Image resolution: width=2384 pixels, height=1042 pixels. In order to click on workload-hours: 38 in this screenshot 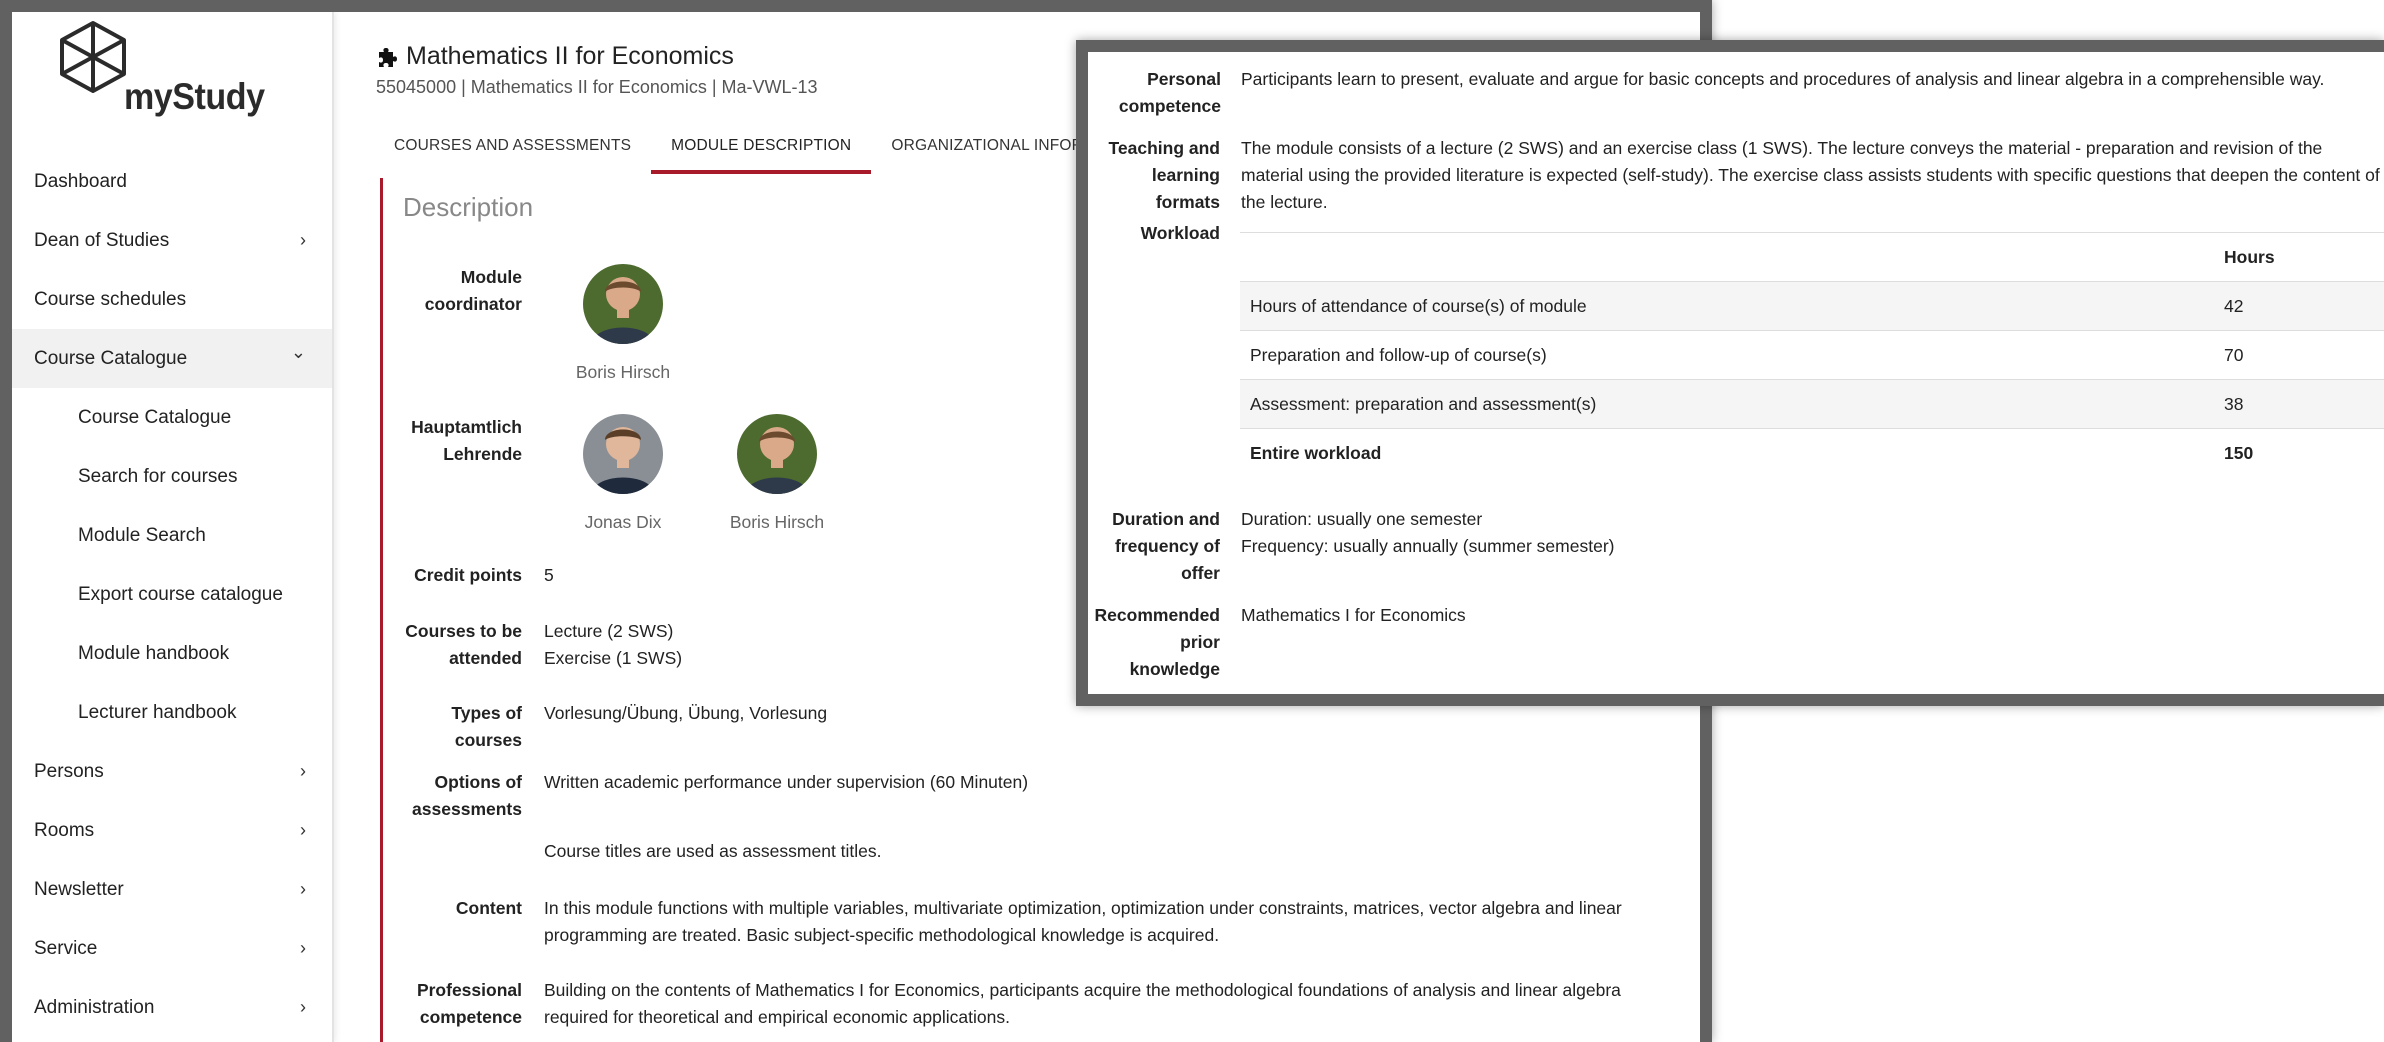, I will do `click(2234, 403)`.